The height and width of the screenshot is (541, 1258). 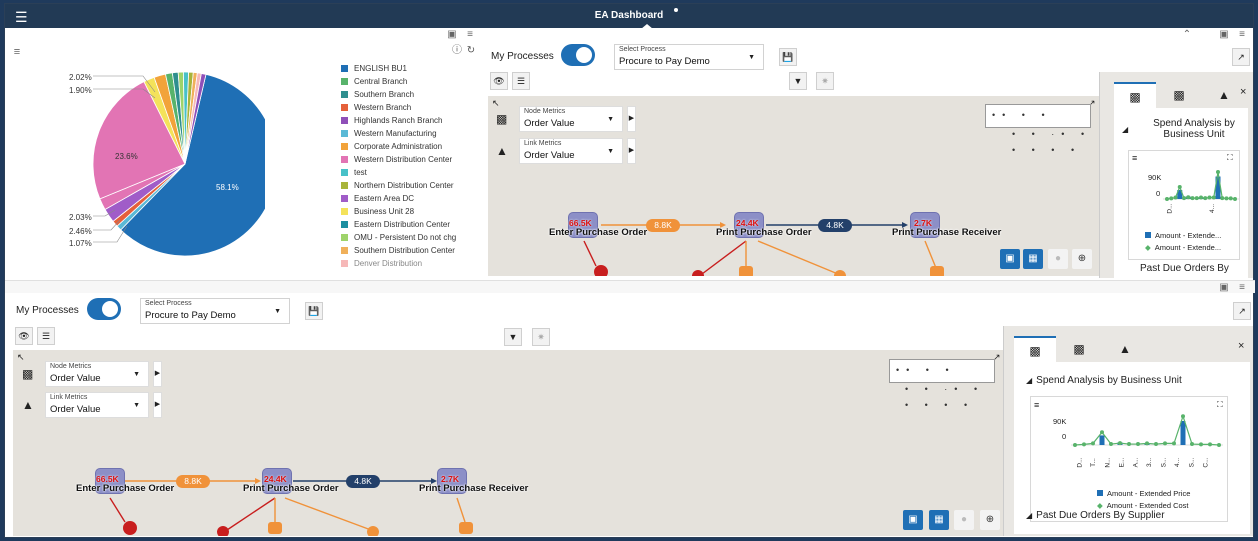 What do you see at coordinates (398, 252) in the screenshot?
I see `legend-item: Southern Distribution Center` at bounding box center [398, 252].